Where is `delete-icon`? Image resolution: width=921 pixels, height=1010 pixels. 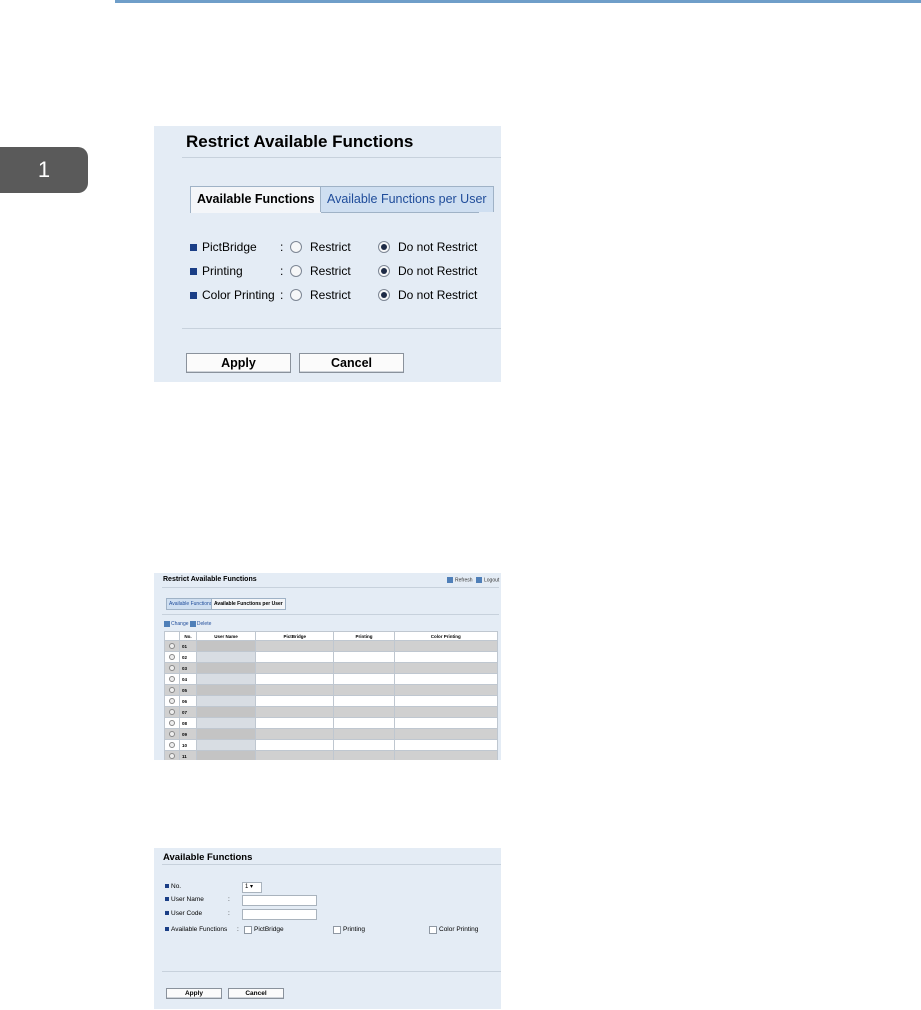 delete-icon is located at coordinates (192, 624).